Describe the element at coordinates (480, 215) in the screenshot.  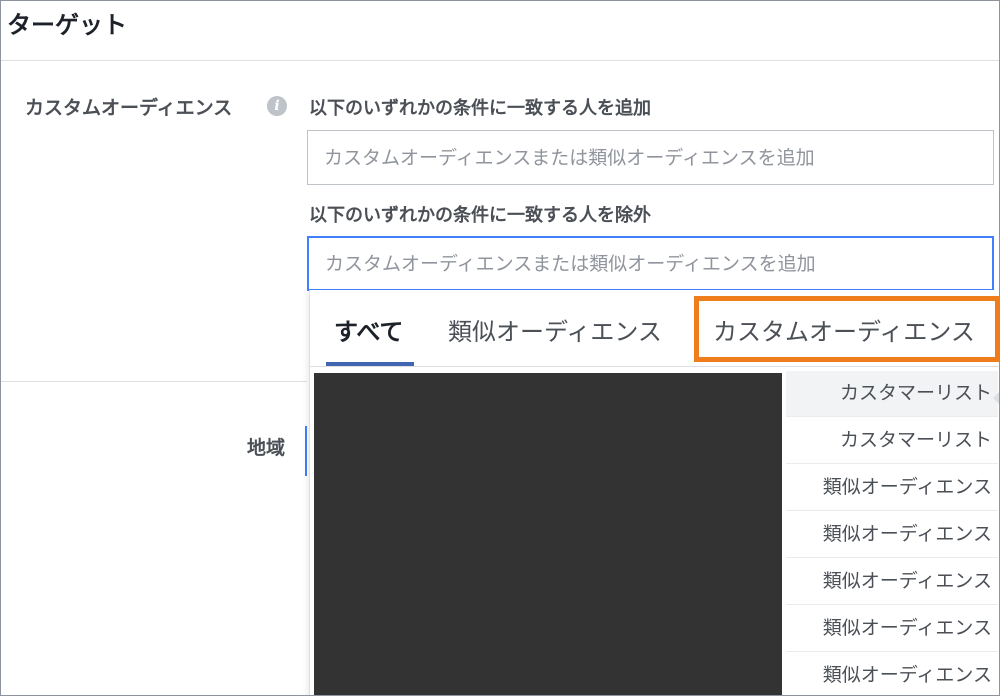
I see `exclude-label: 以下のいずれかの条件に一致する人を除外` at that location.